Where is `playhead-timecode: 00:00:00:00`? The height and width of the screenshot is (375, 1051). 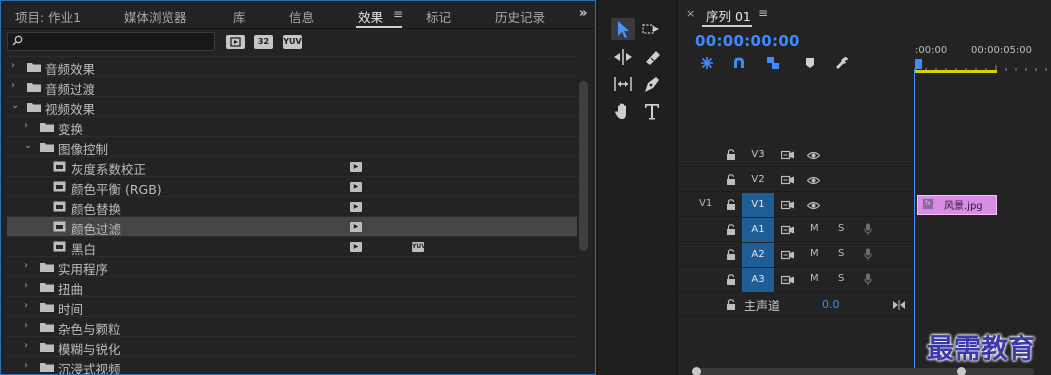
playhead-timecode: 00:00:00:00 is located at coordinates (747, 41).